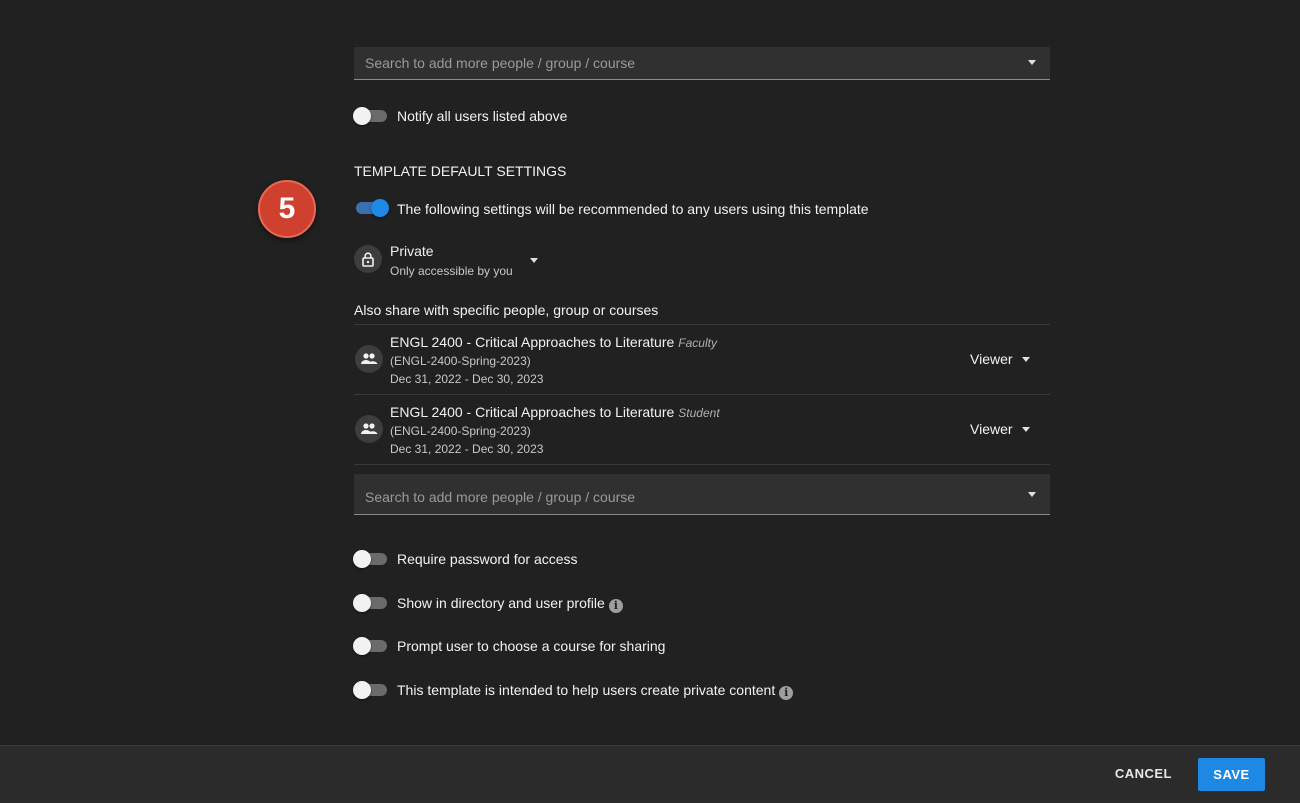 This screenshot has width=1300, height=803. I want to click on cancel-button: CANCEL, so click(1143, 773).